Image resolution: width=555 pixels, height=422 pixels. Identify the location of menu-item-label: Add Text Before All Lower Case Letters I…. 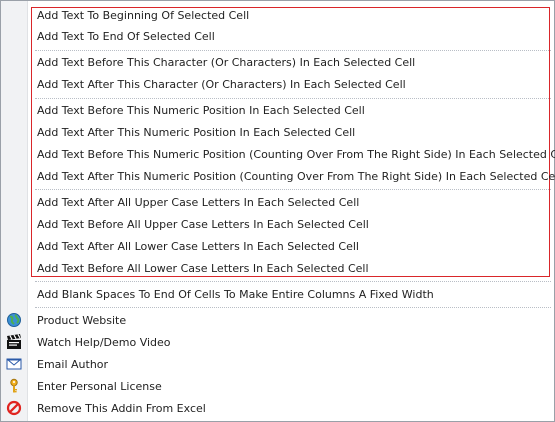
(203, 268).